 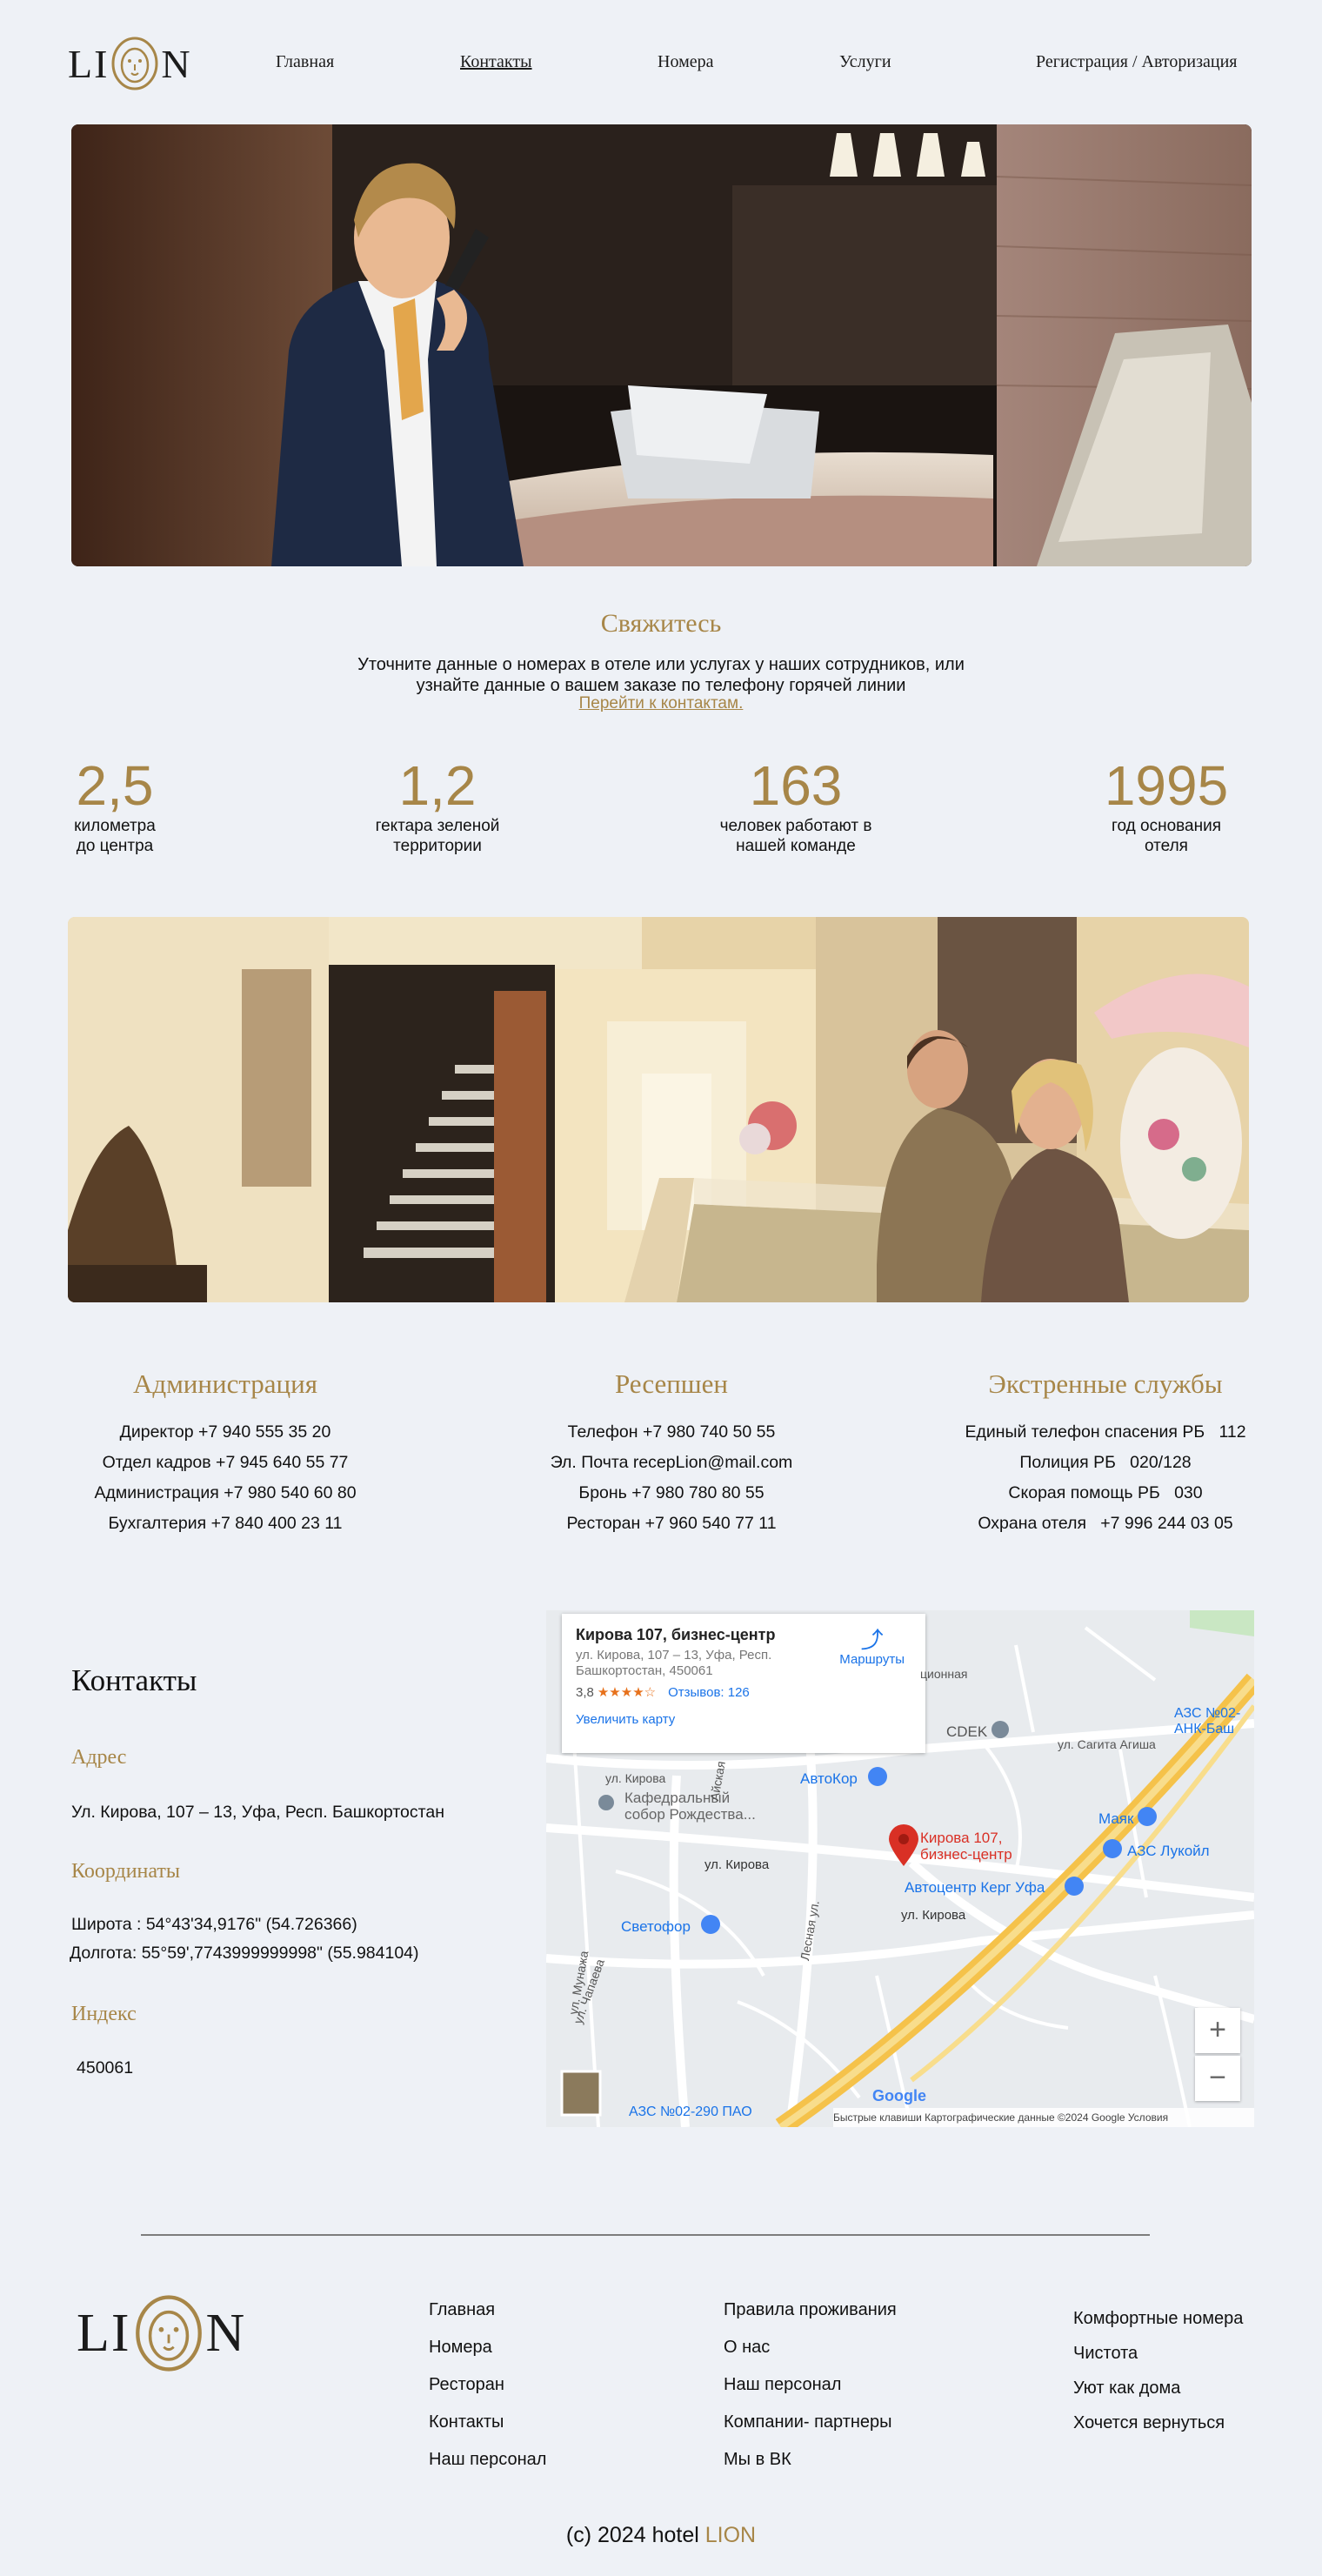 What do you see at coordinates (104, 2014) in the screenshot?
I see `index-heading: Индекс` at bounding box center [104, 2014].